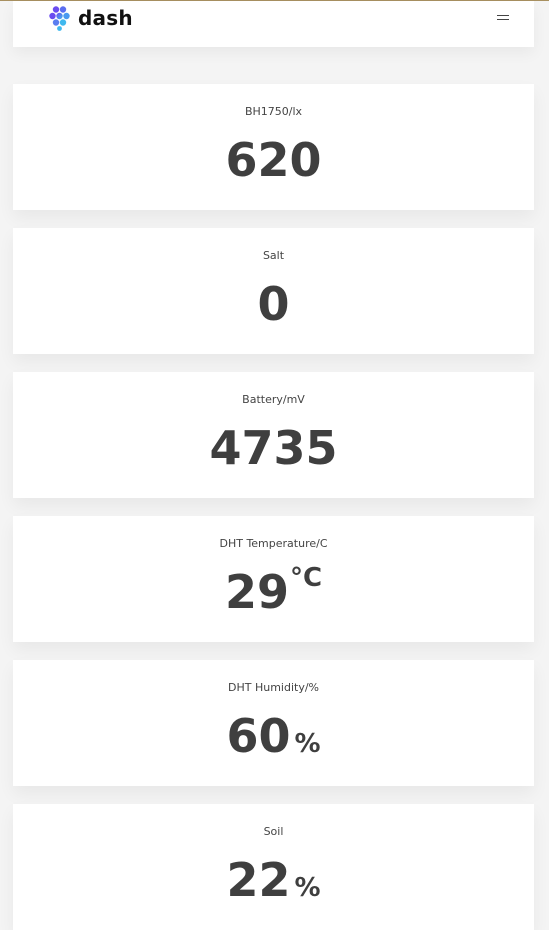 This screenshot has width=549, height=930. Describe the element at coordinates (273, 111) in the screenshot. I see `card-label: BH1750/lx` at that location.